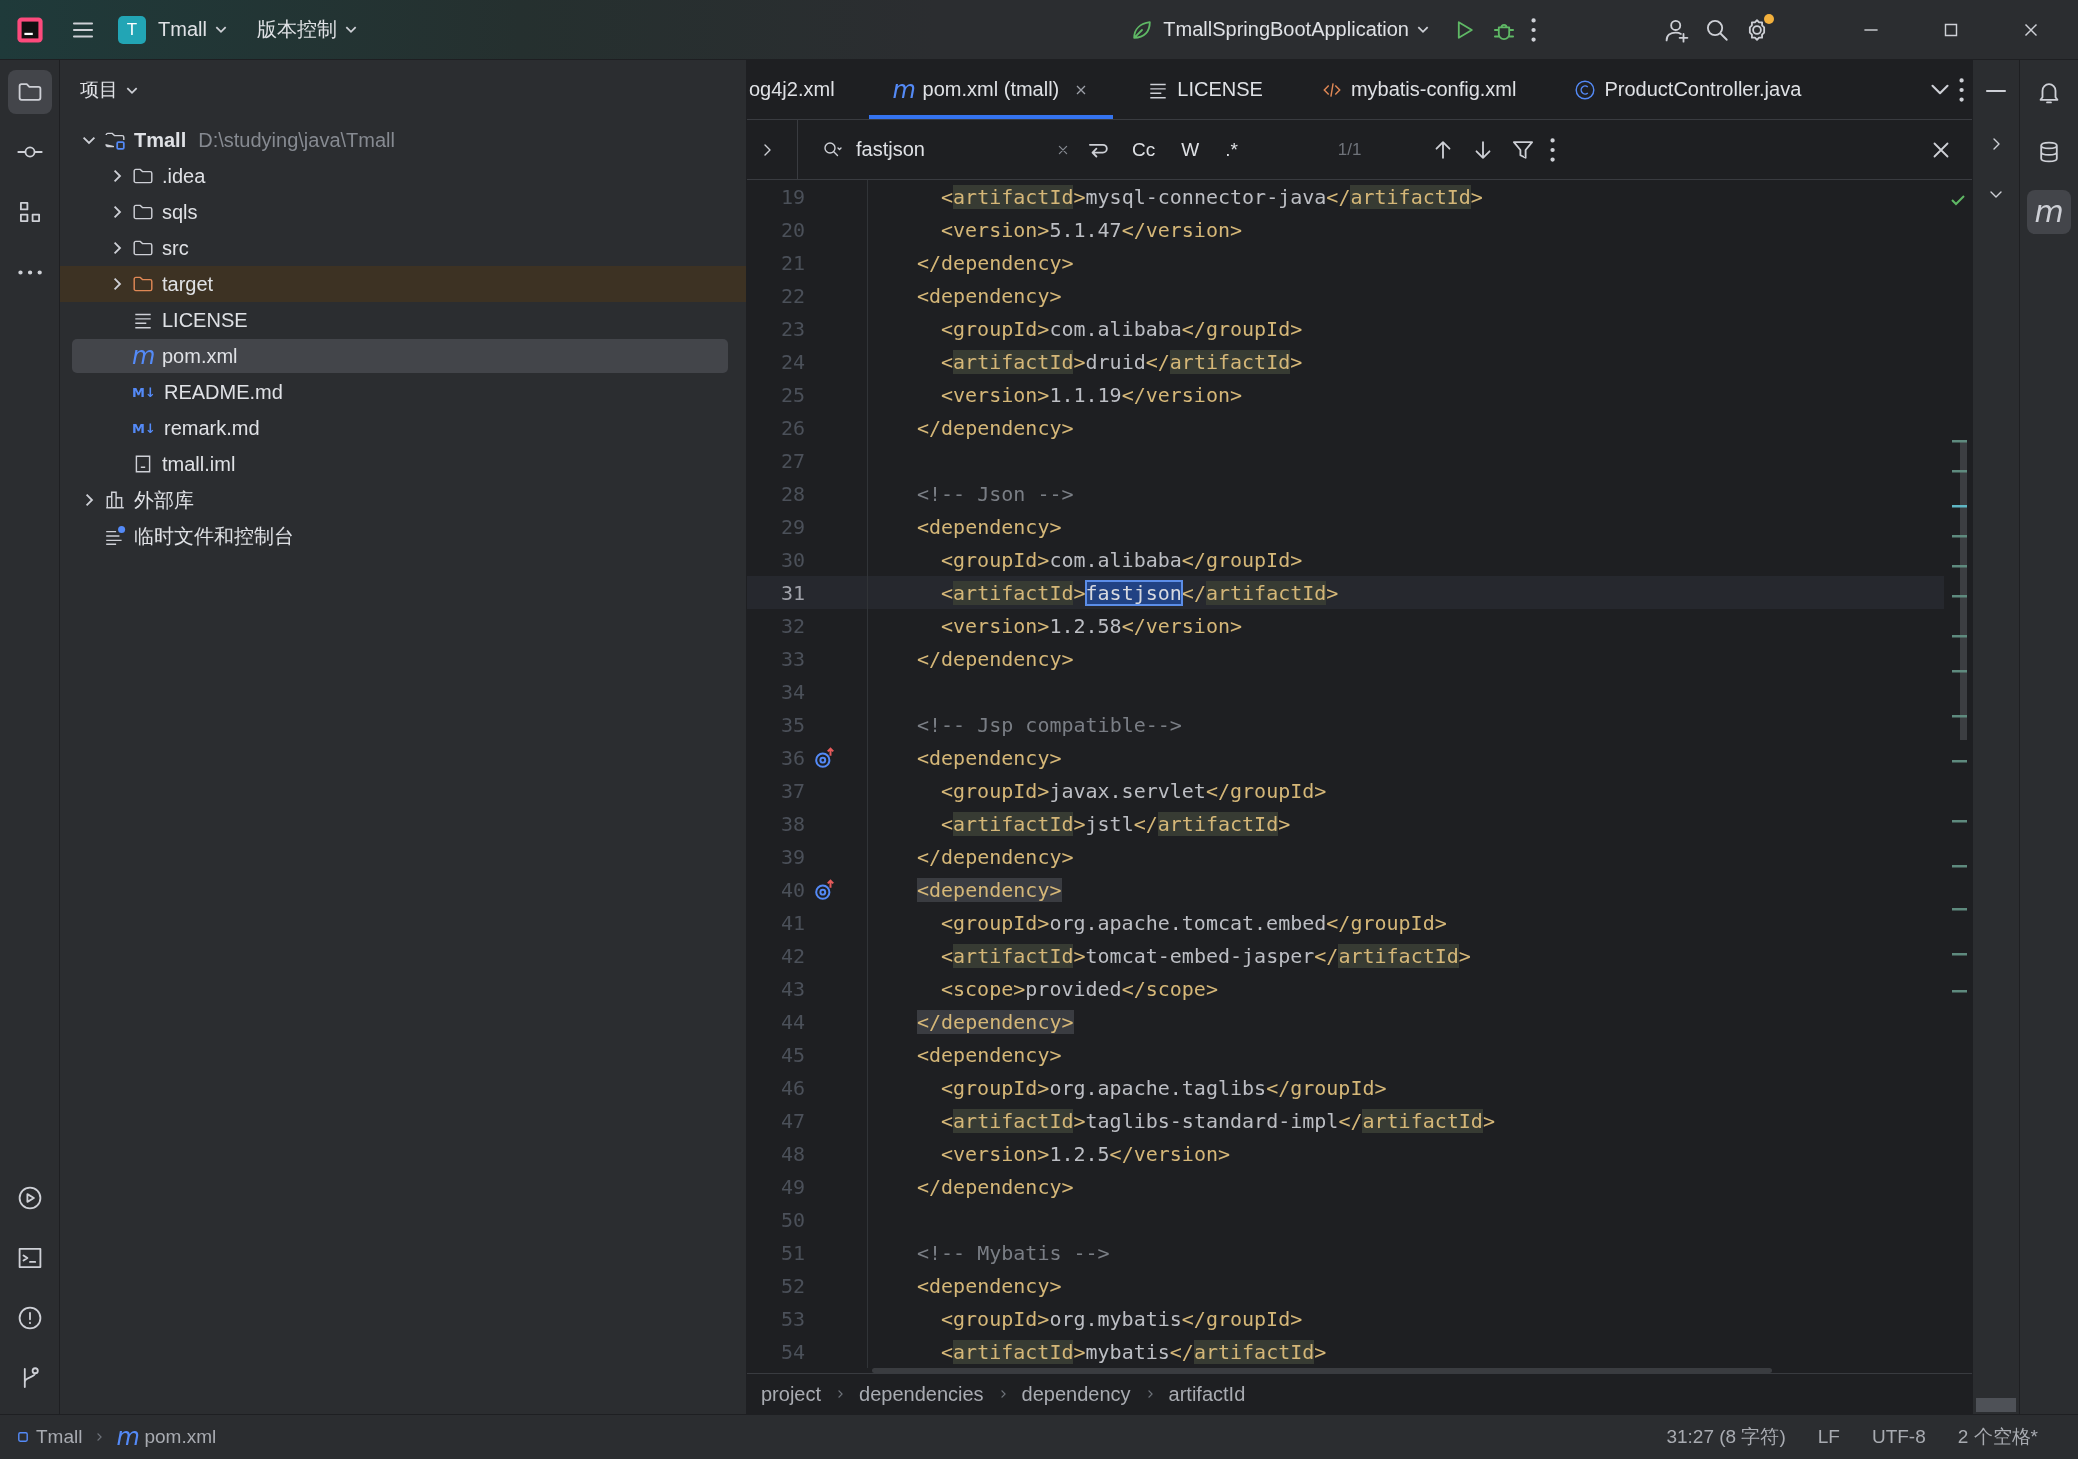 This screenshot has width=2078, height=1459. I want to click on code-line: <groupId>org.mybatis</groupId>, so click(1122, 1318).